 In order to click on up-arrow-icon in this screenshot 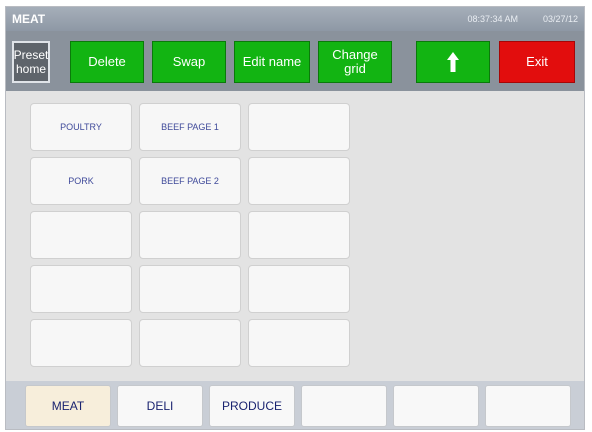, I will do `click(453, 62)`.